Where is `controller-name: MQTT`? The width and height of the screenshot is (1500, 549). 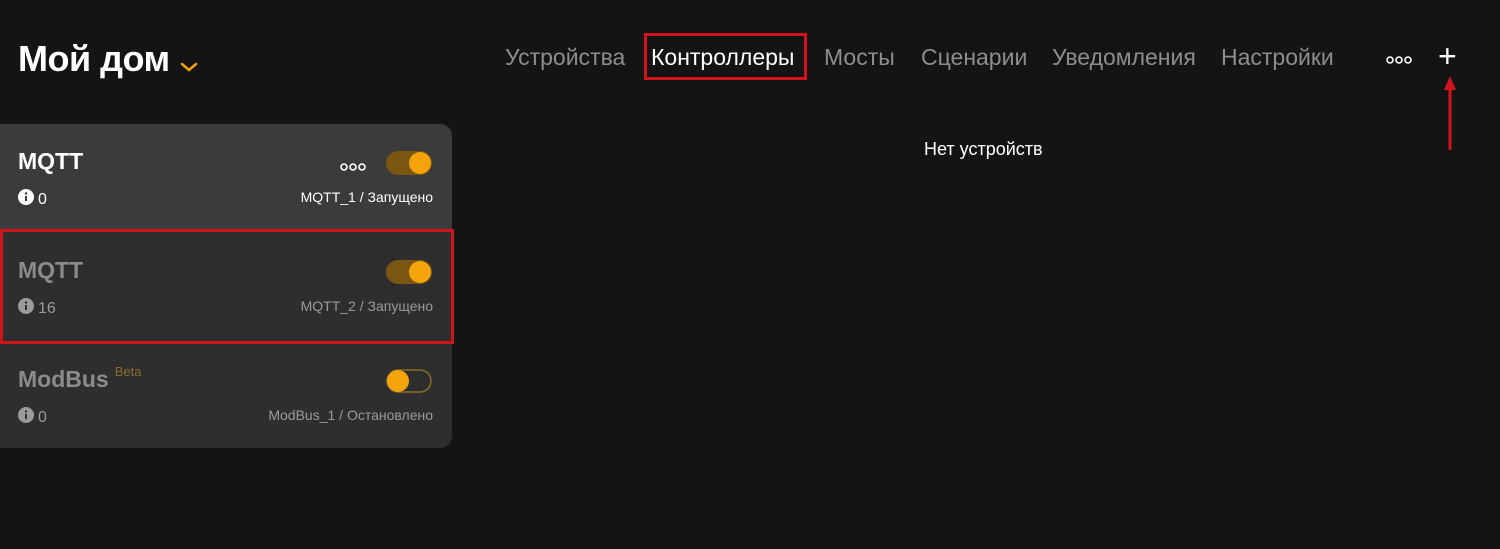
controller-name: MQTT is located at coordinates (51, 161).